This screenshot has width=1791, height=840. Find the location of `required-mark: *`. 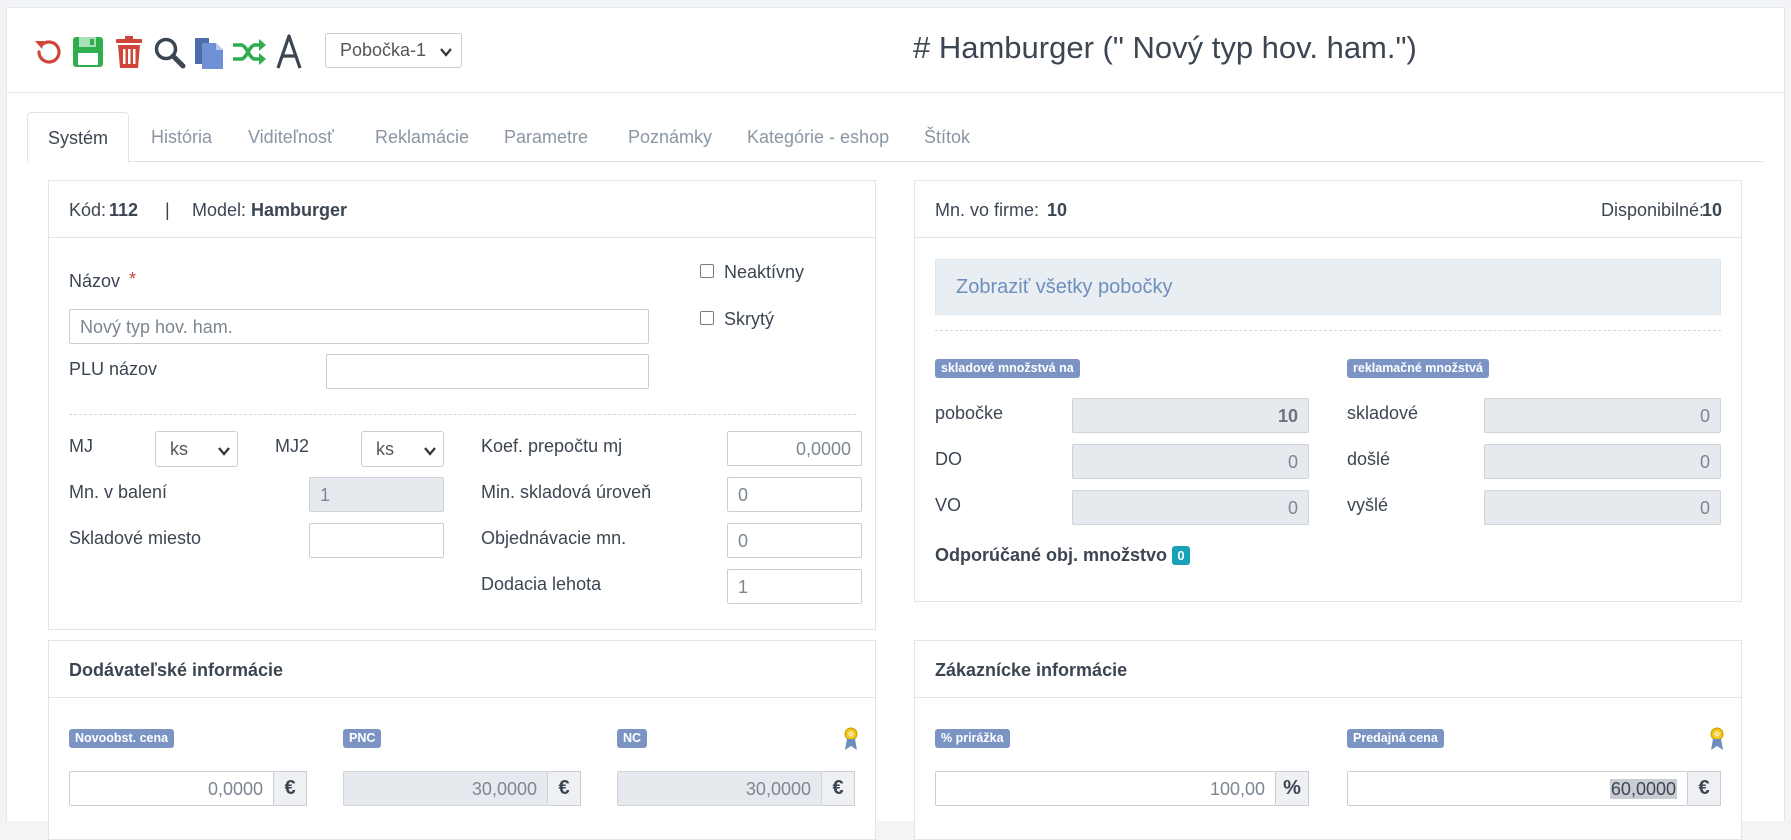

required-mark: * is located at coordinates (133, 279).